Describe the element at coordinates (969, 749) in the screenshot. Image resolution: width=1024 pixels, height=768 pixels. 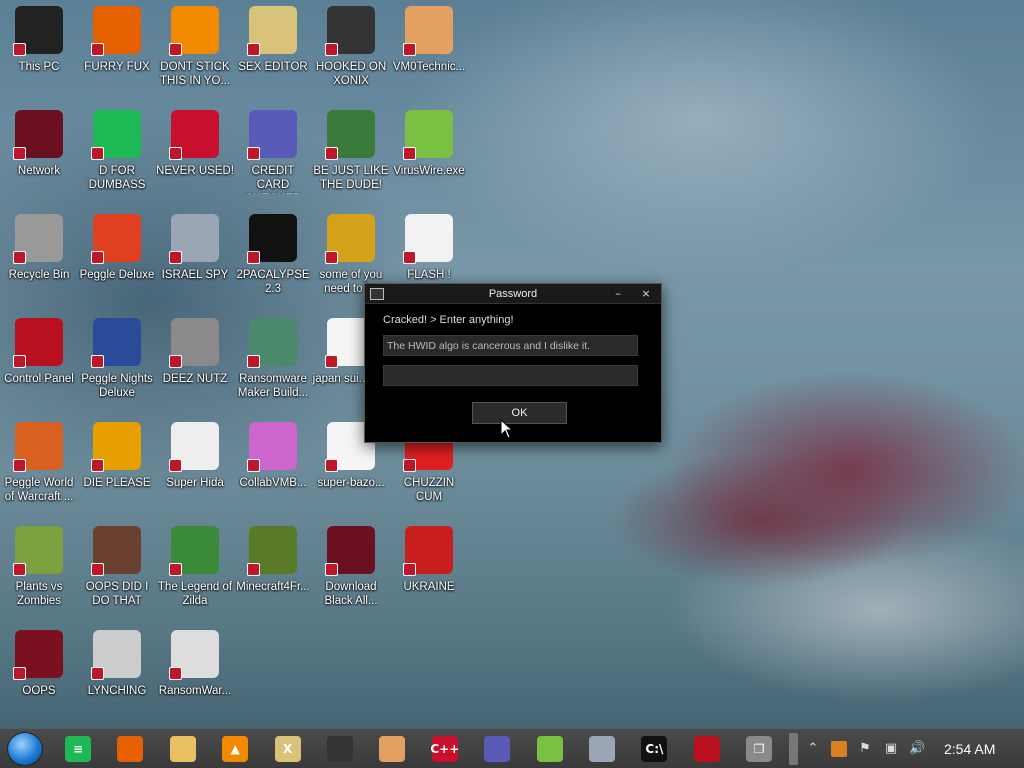
I see `clock: 2:54 AM` at that location.